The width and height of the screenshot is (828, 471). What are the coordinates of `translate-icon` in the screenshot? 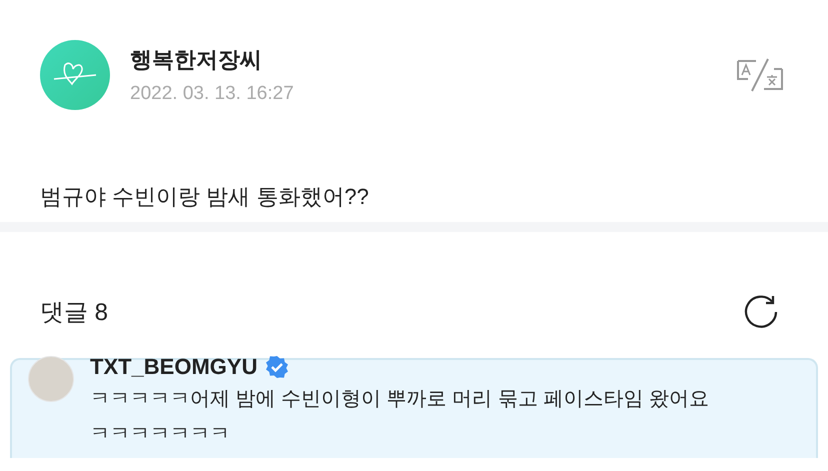 It's located at (760, 75).